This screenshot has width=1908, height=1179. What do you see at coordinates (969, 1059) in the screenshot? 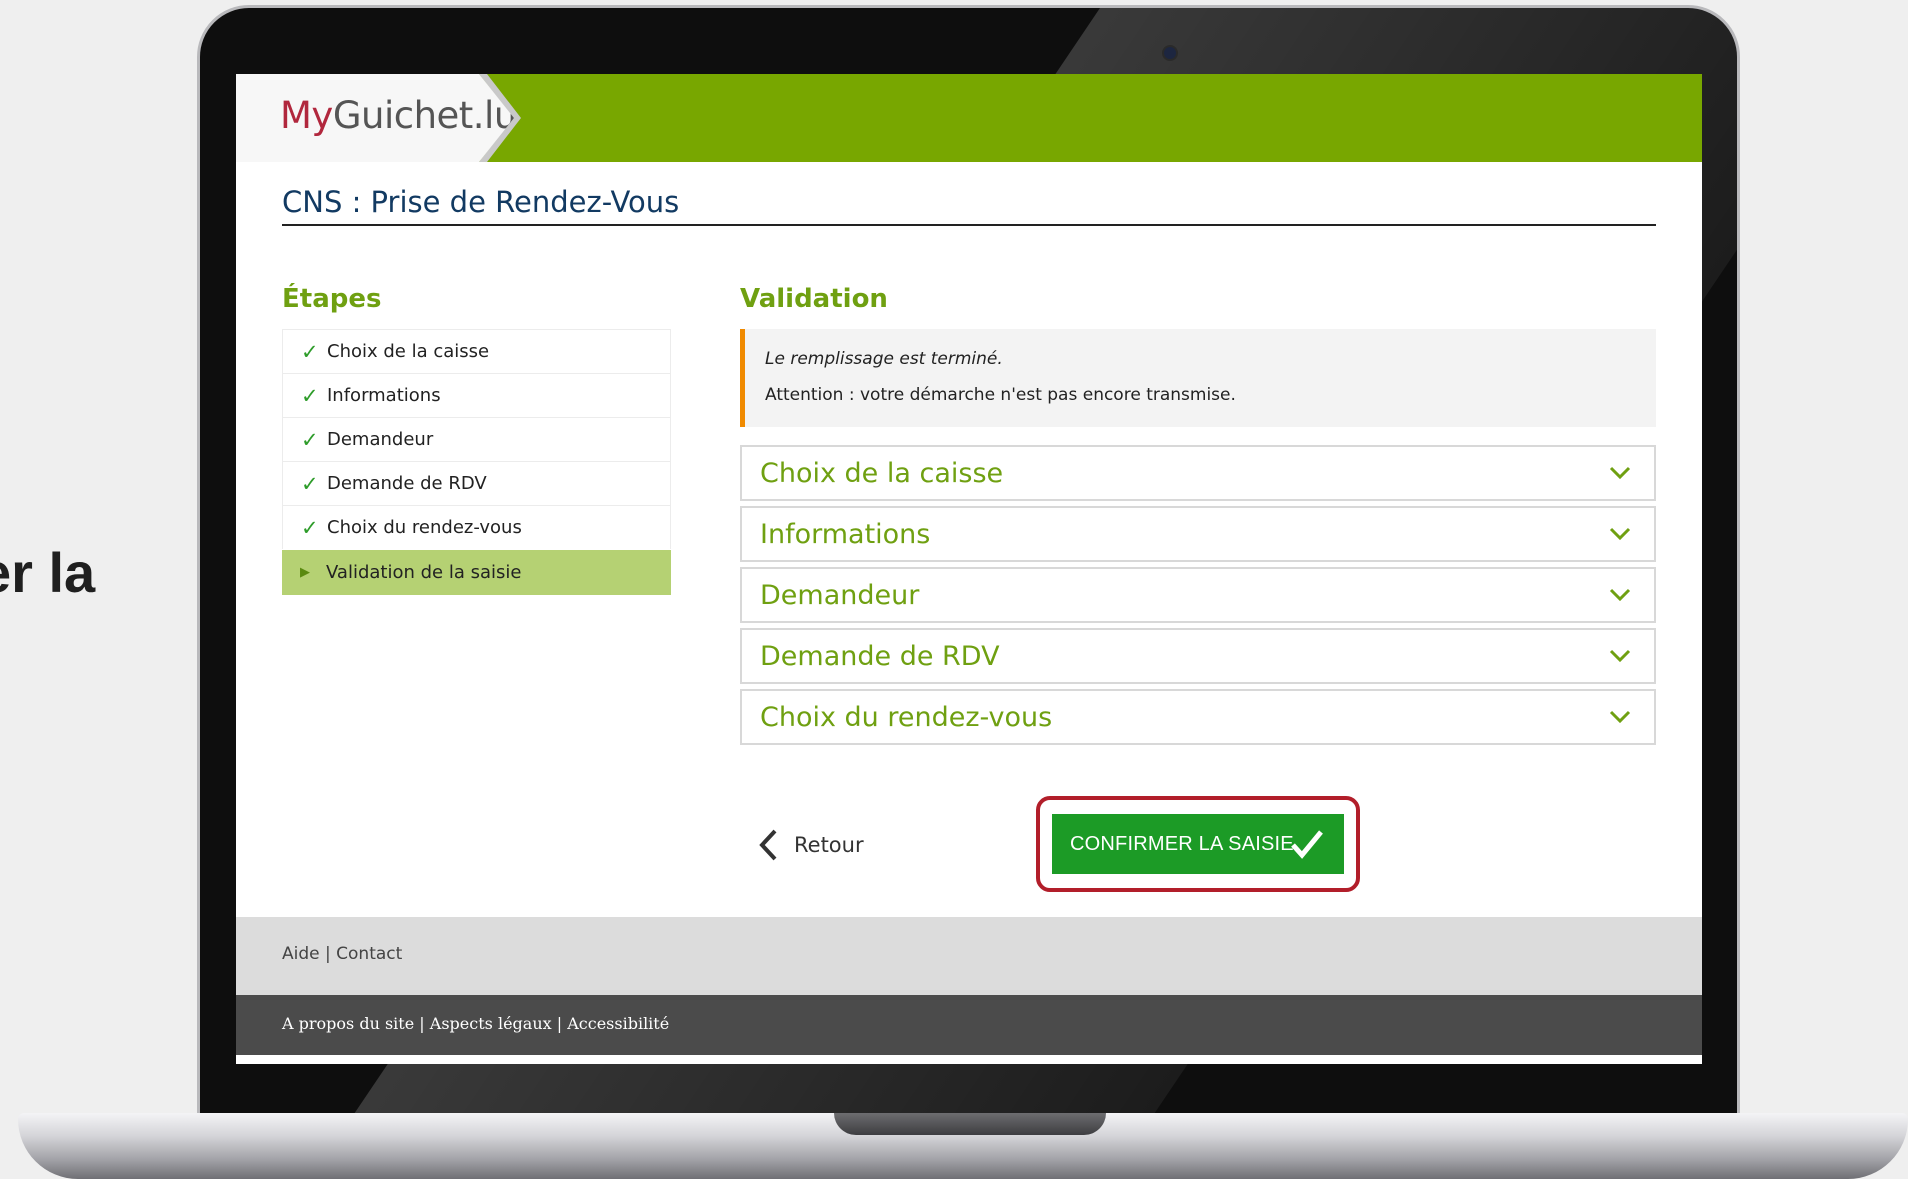
I see `footer-bottom-strip` at bounding box center [969, 1059].